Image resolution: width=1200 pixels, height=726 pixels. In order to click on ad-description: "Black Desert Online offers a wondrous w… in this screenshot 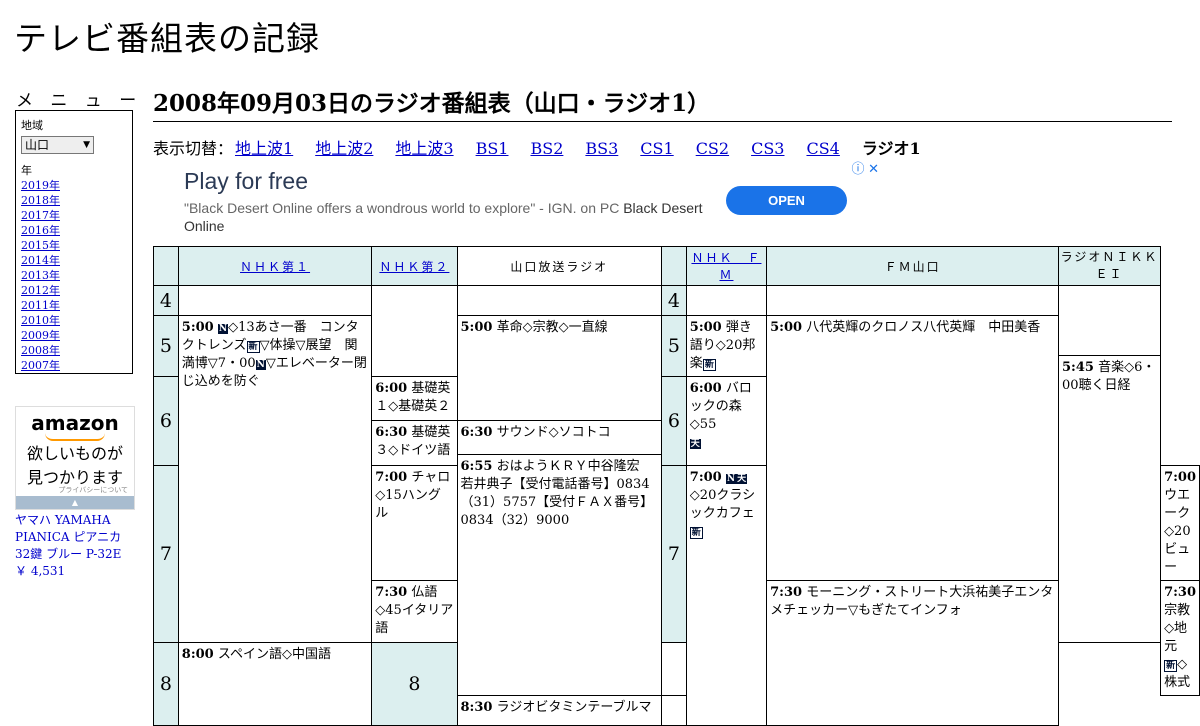, I will do `click(444, 217)`.